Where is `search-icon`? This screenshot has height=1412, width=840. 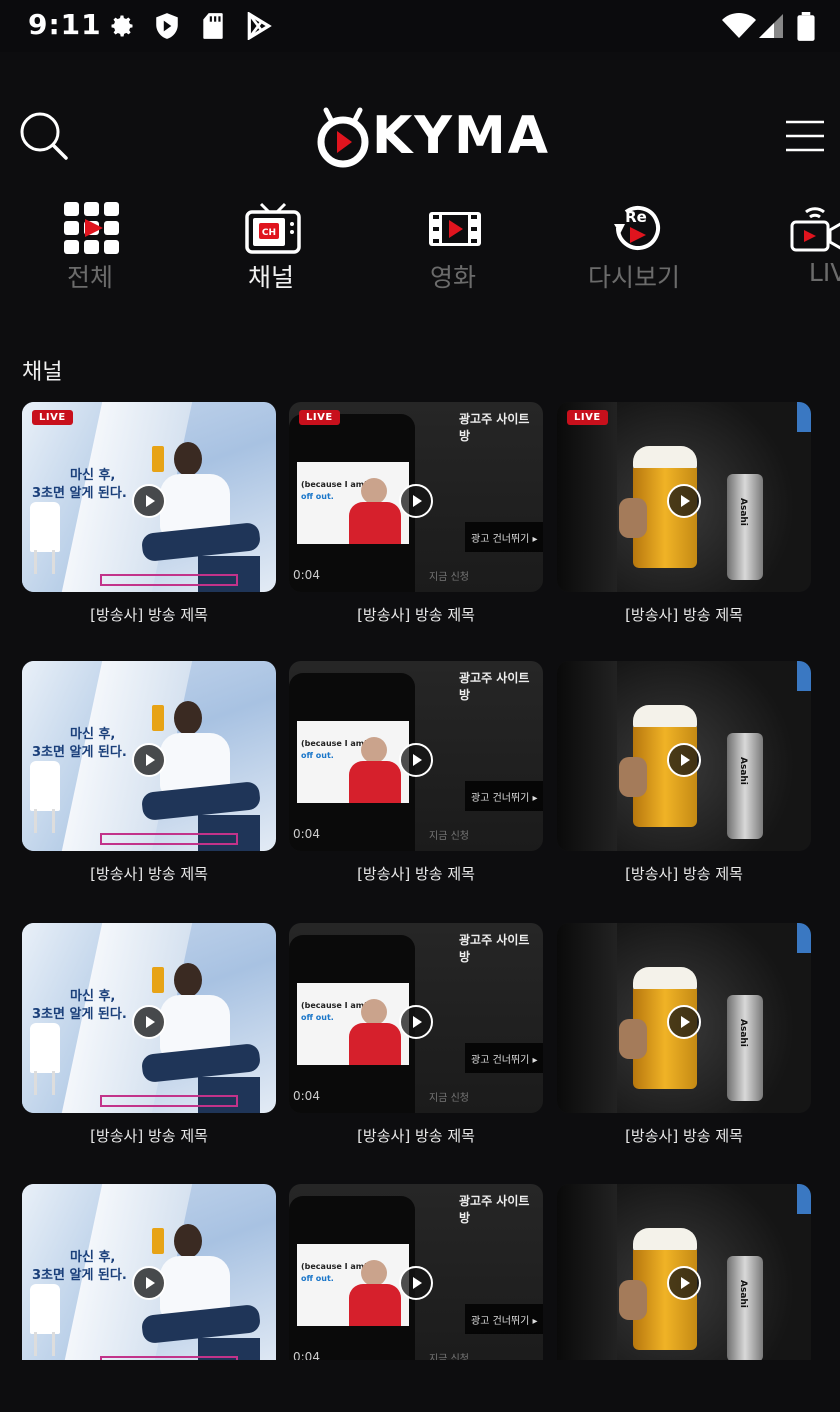 search-icon is located at coordinates (44, 136).